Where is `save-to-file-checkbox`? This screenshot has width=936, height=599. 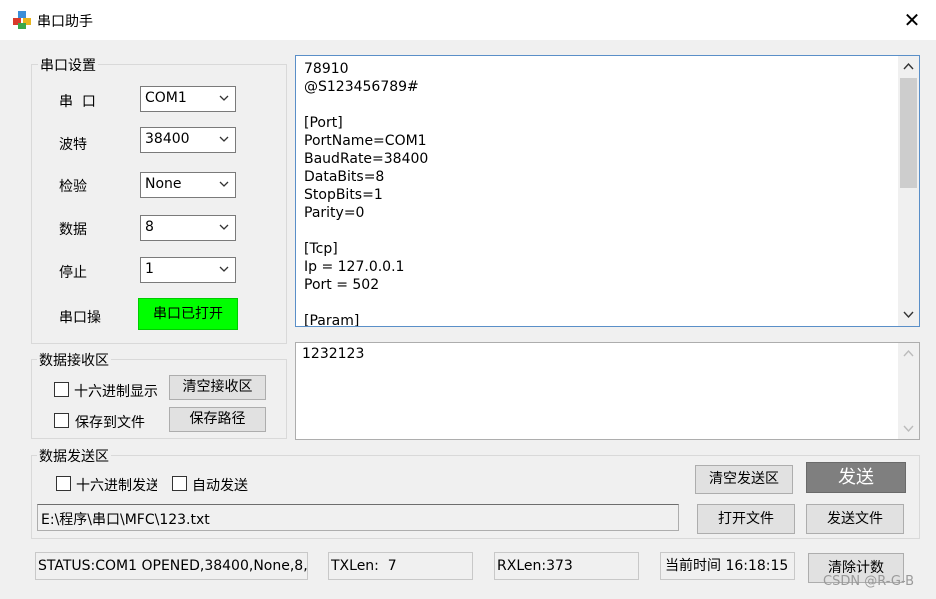 save-to-file-checkbox is located at coordinates (61, 420).